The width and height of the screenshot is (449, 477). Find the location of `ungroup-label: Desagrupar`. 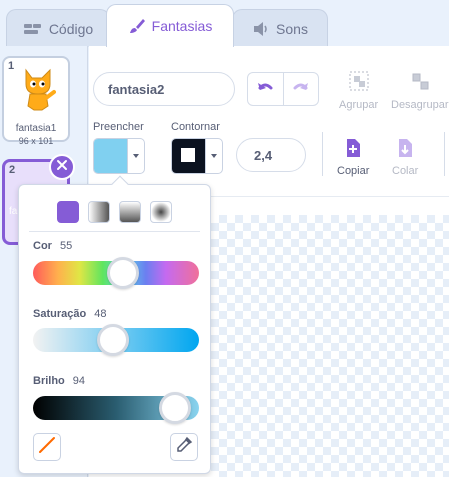

ungroup-label: Desagrupar is located at coordinates (420, 105).